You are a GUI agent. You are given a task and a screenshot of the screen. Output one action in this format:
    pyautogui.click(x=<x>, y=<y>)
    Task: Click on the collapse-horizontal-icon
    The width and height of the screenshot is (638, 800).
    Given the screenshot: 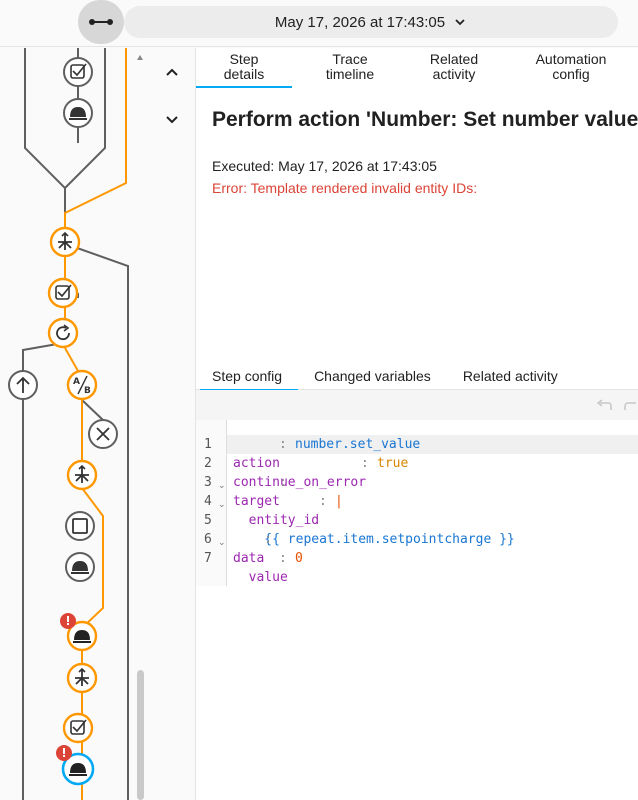 What is the action you would take?
    pyautogui.click(x=101, y=22)
    